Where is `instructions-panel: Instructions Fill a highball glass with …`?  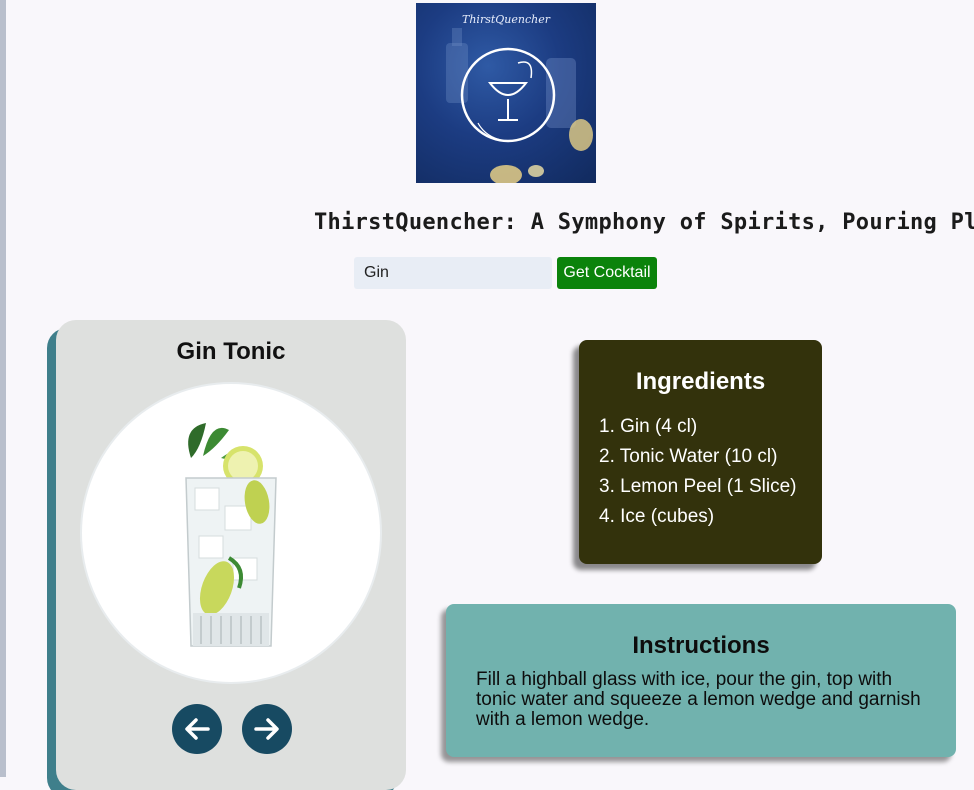
instructions-panel: Instructions Fill a highball glass with … is located at coordinates (701, 680).